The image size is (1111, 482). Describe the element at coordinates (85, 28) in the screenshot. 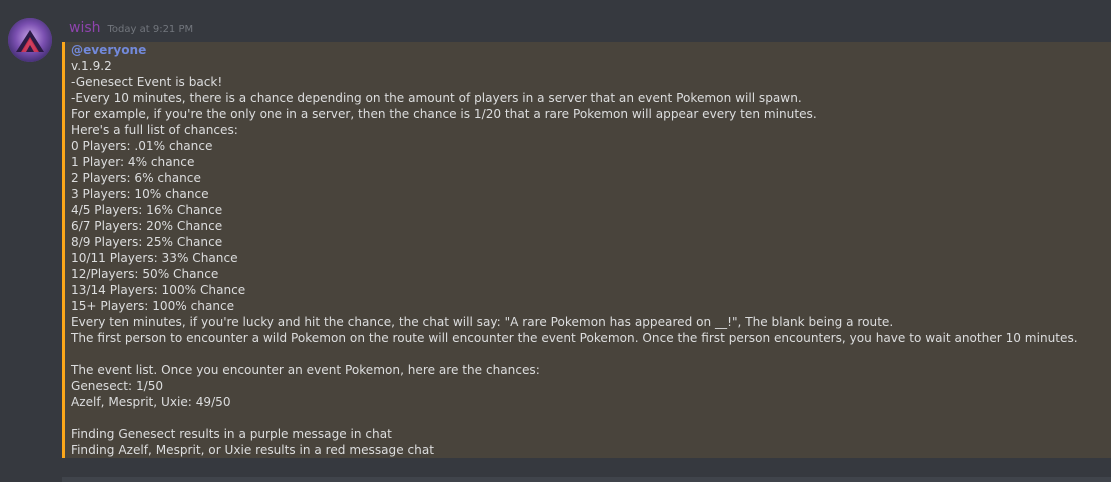

I see `author-name: wish` at that location.